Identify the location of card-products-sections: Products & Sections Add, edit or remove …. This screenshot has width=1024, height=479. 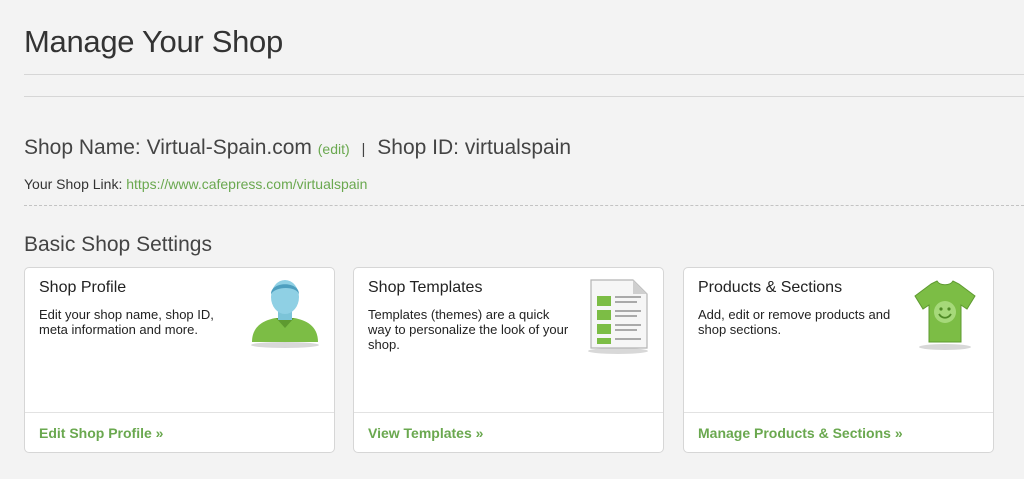
(838, 360).